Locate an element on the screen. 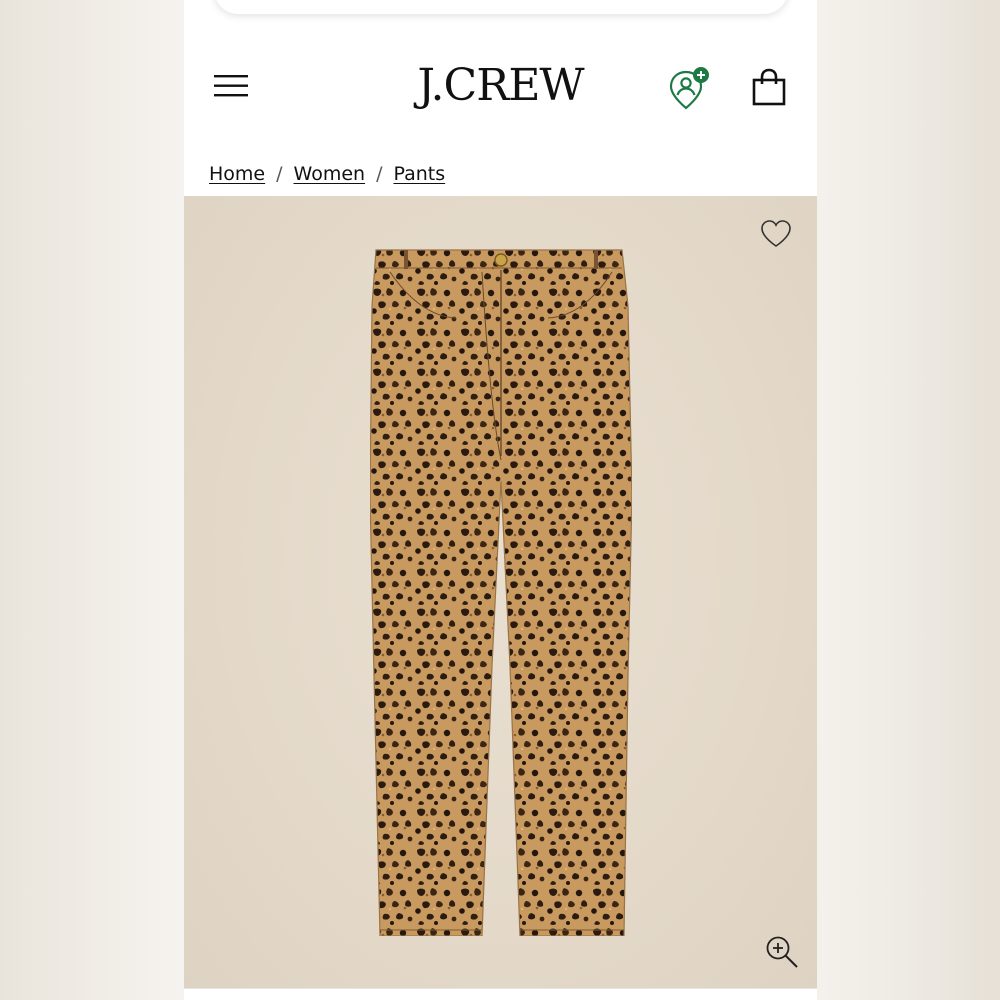 Image resolution: width=1000 pixels, height=1000 pixels. heart-icon is located at coordinates (776, 233).